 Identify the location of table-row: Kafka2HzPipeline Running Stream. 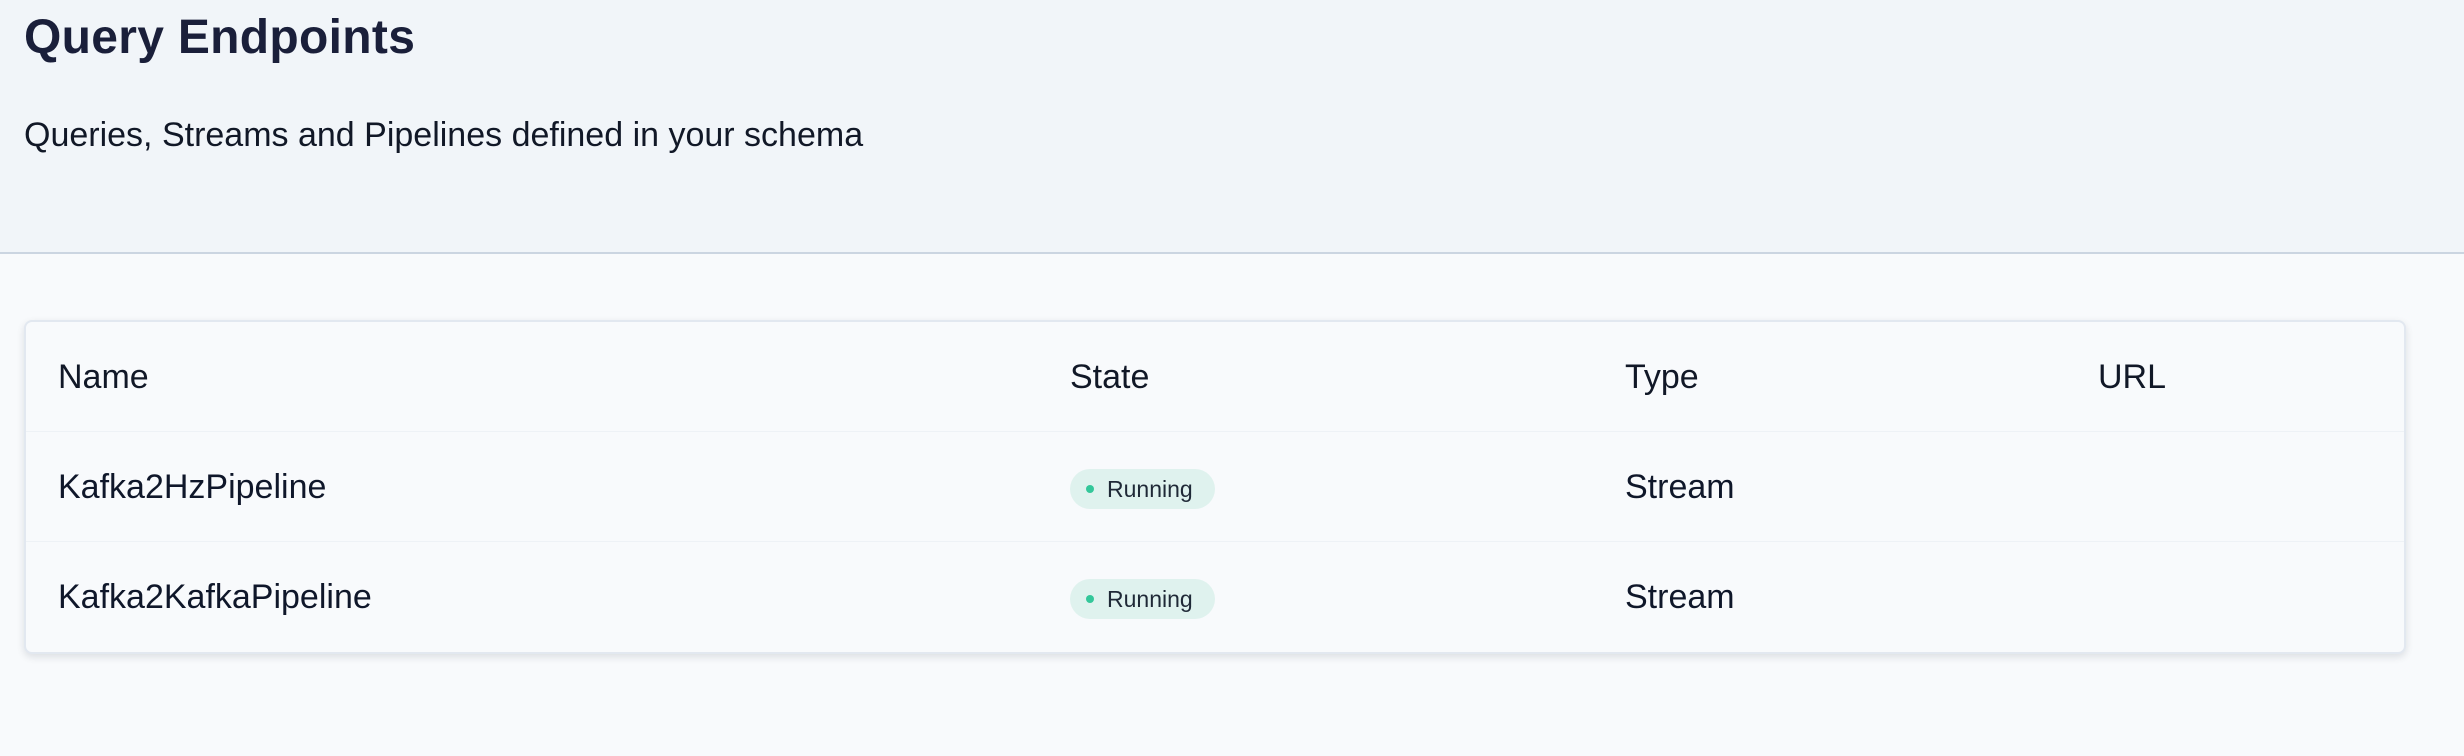
(1215, 487).